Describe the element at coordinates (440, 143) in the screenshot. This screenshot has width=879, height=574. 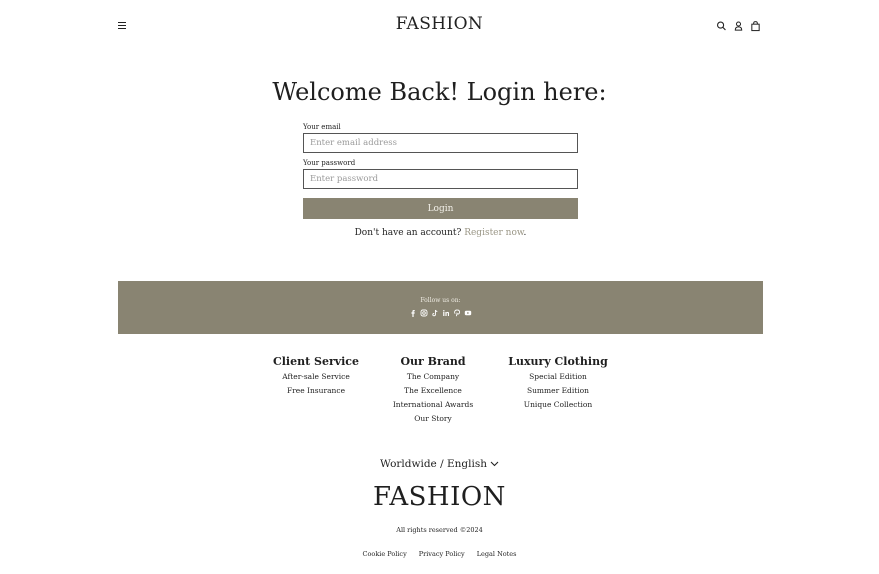
I see `email-input` at that location.